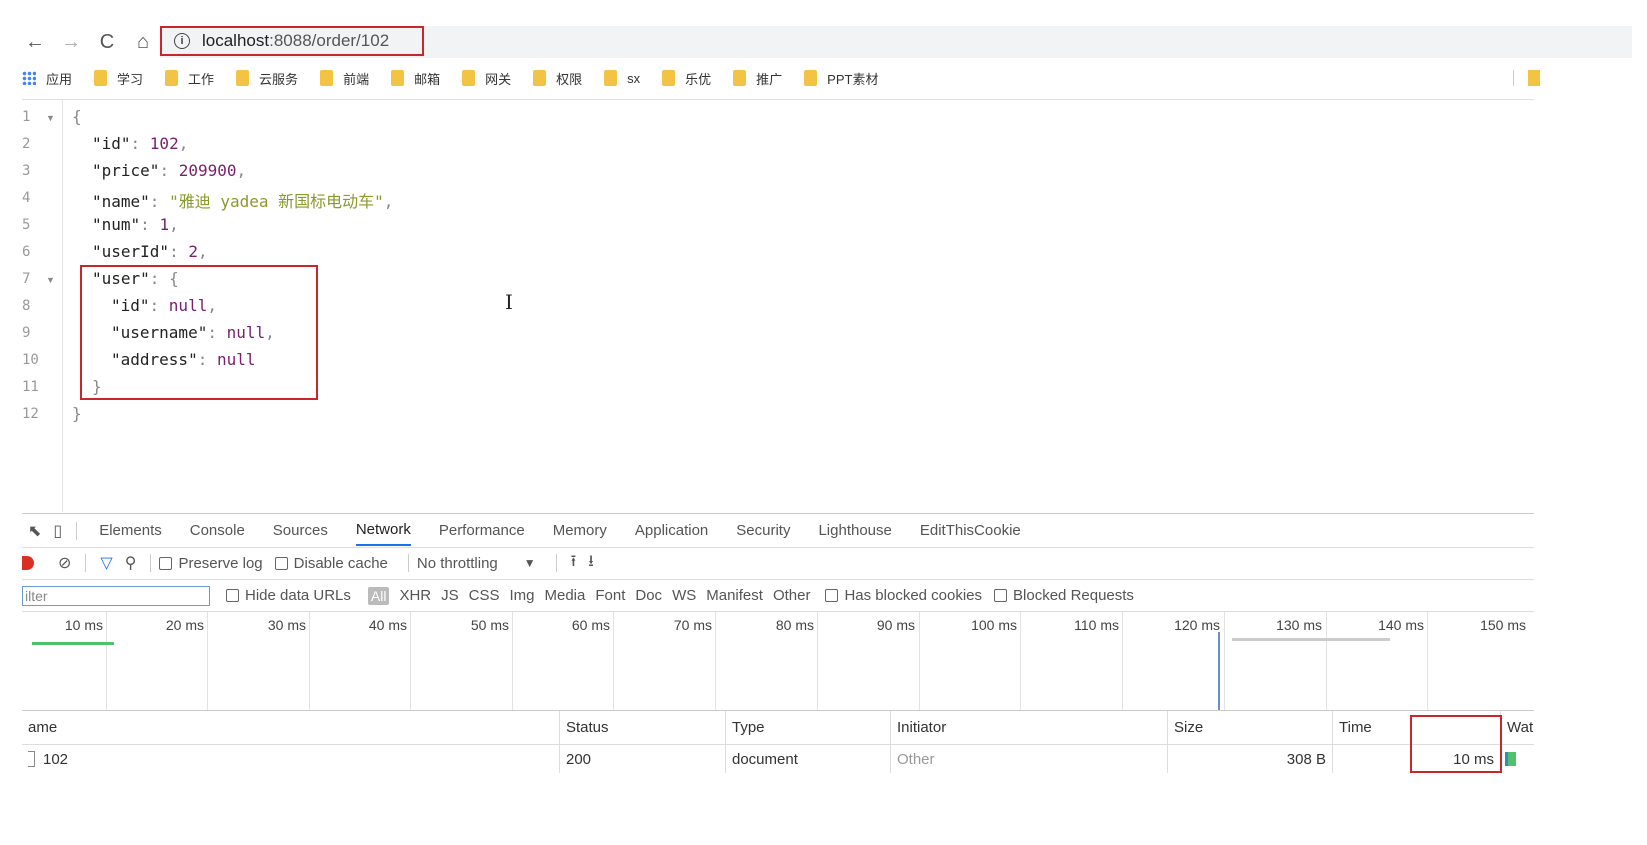 The image size is (1647, 845). I want to click on clear-icon: ⊘, so click(64, 563).